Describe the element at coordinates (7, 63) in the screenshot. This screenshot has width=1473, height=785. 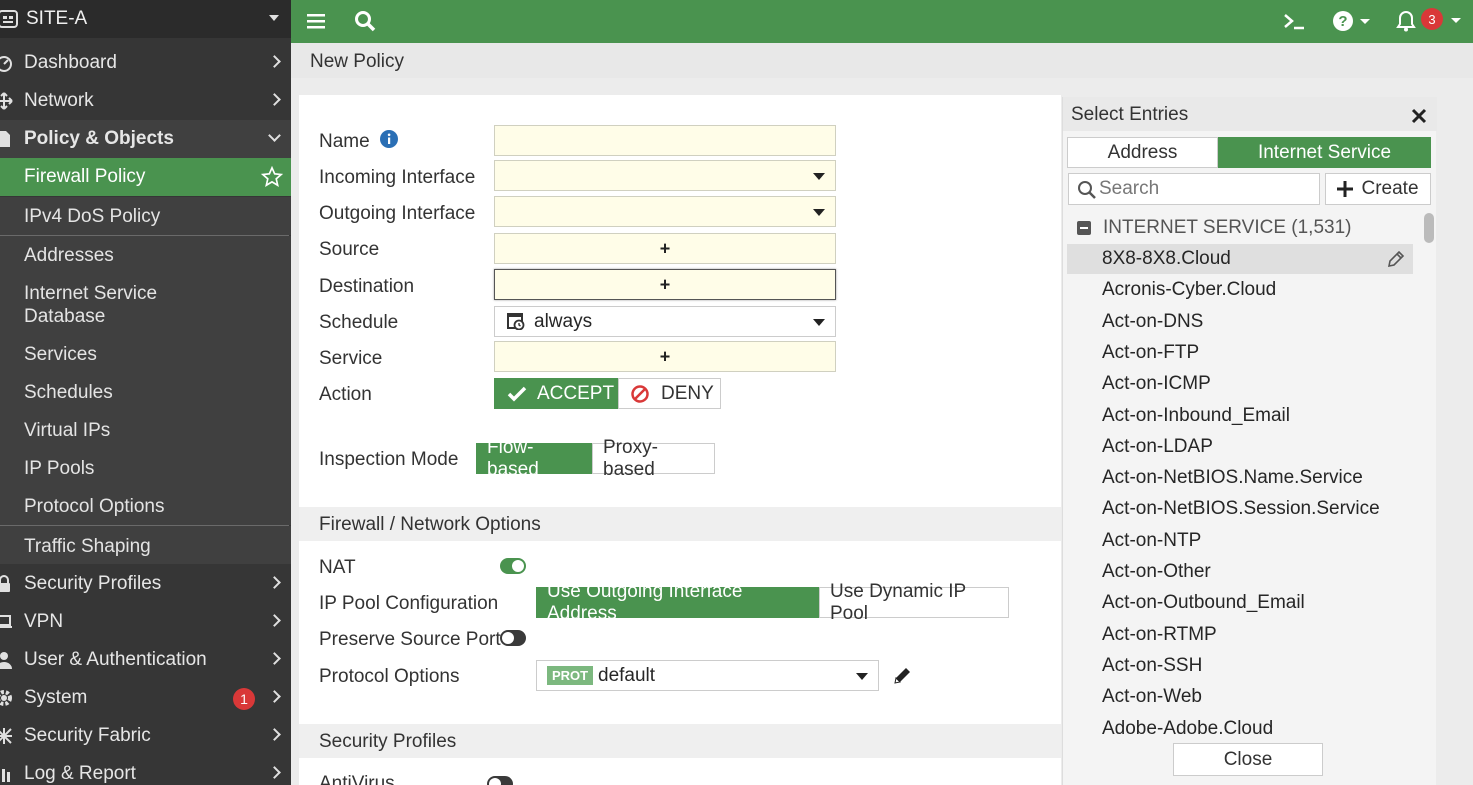
I see `dashboard-icon` at that location.